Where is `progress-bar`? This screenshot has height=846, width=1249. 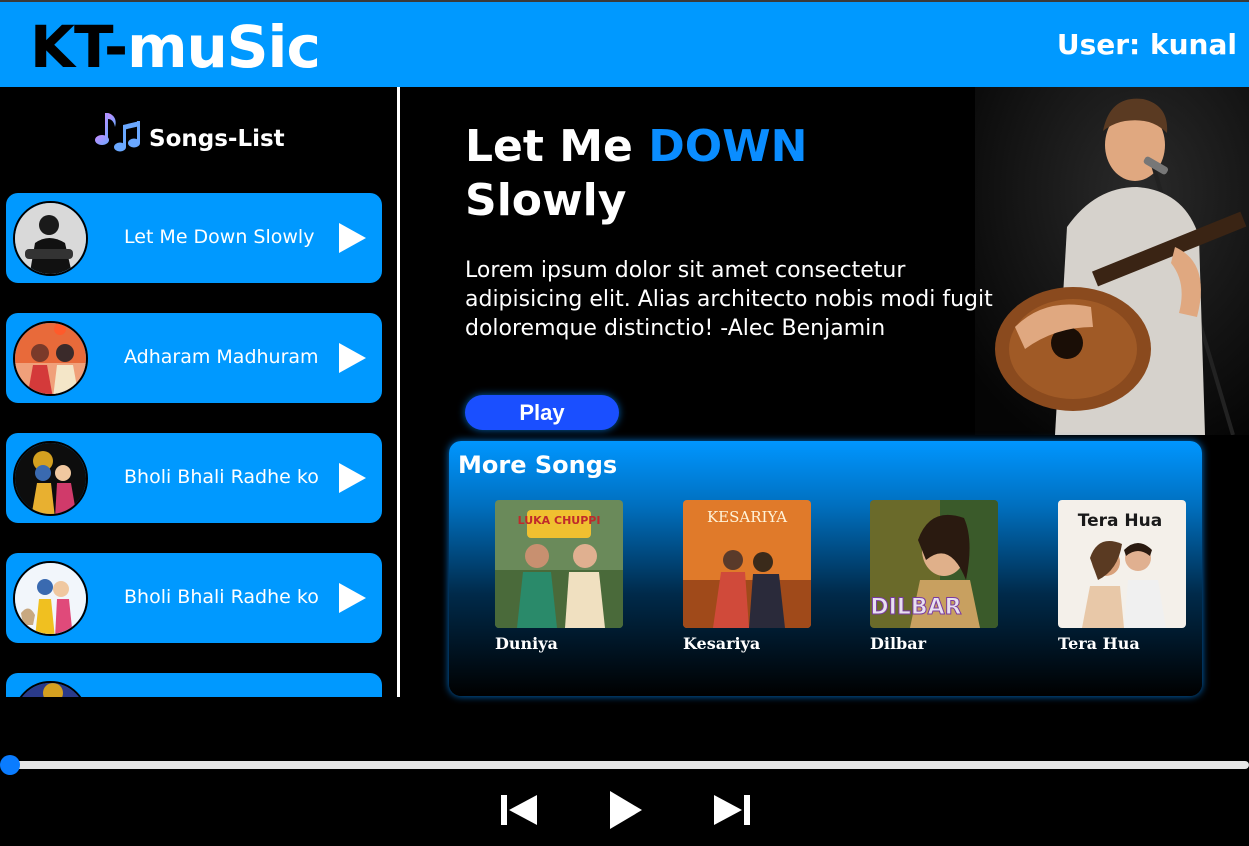 progress-bar is located at coordinates (624, 765).